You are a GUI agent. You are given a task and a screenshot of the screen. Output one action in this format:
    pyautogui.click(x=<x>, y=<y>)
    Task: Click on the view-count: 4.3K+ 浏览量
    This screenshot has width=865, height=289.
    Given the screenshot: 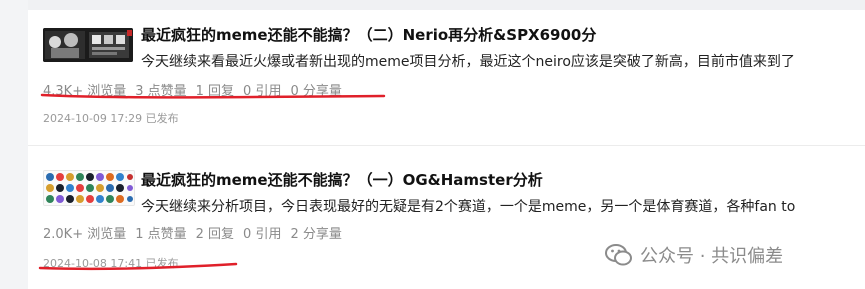 What is the action you would take?
    pyautogui.click(x=85, y=91)
    